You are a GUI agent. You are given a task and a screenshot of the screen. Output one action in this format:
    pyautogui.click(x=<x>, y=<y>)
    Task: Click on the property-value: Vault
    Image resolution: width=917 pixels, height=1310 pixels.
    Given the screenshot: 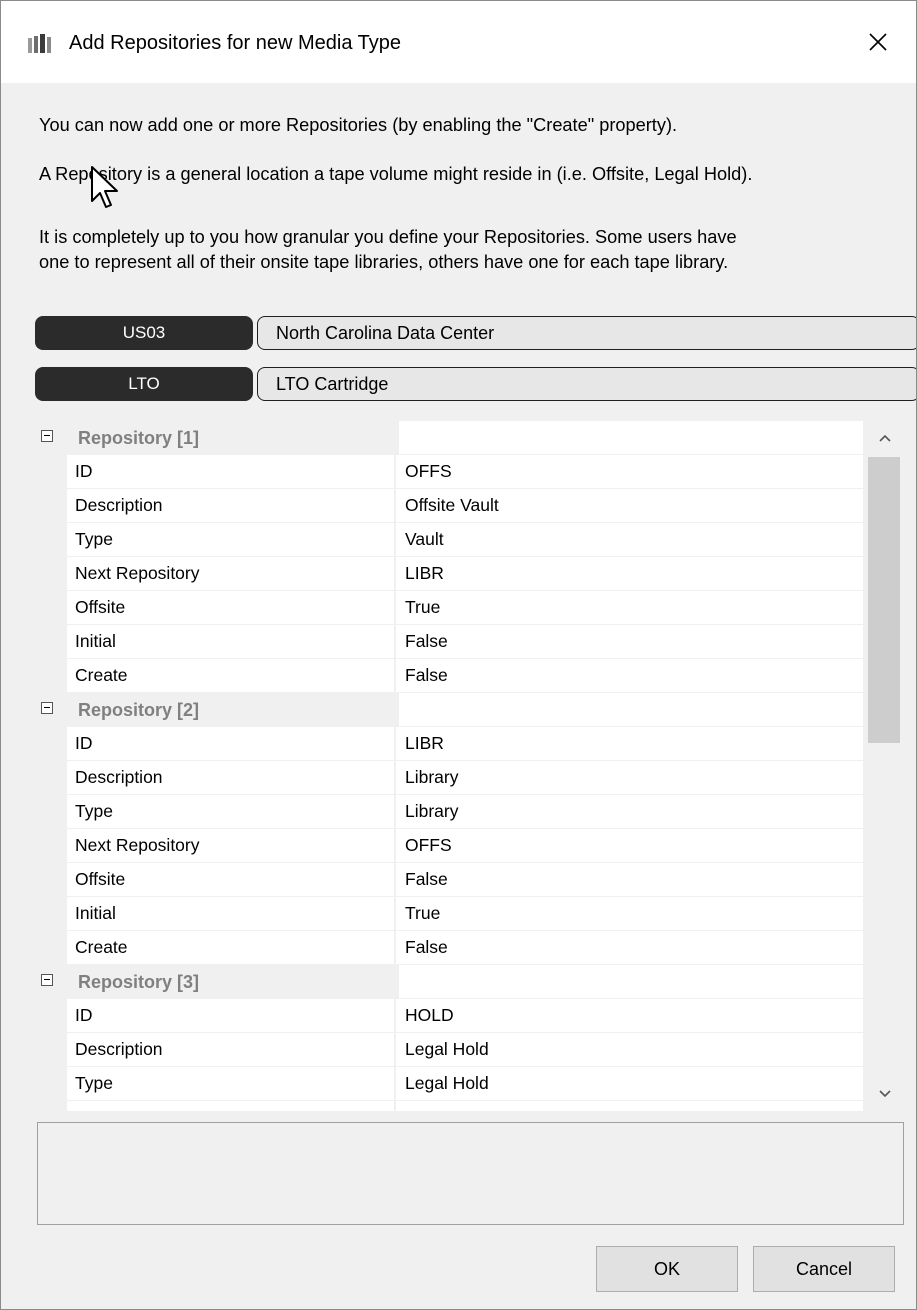 What is the action you would take?
    pyautogui.click(x=629, y=539)
    